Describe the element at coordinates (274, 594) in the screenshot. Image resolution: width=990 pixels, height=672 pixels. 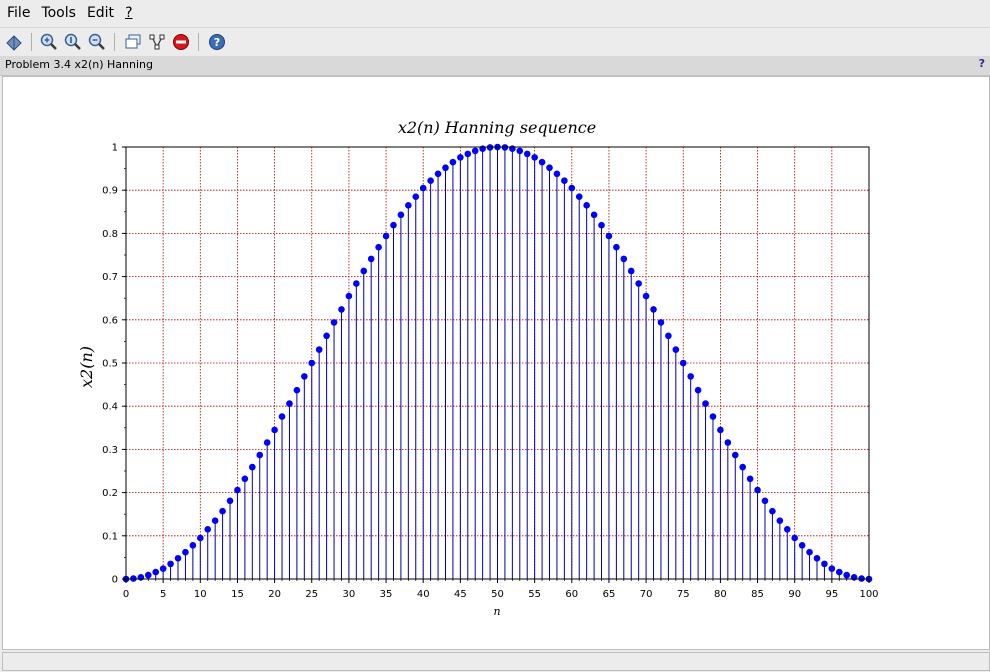
I see `x-tick-label: 20` at that location.